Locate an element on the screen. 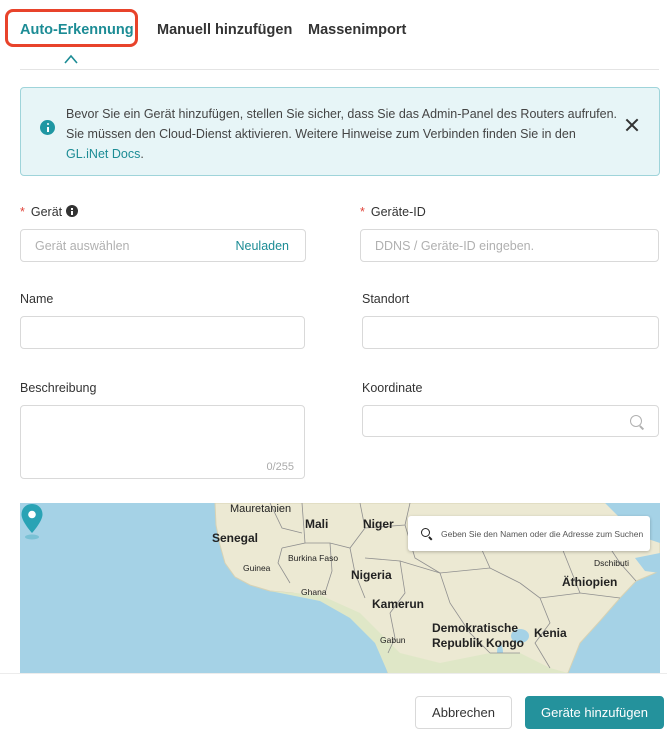 This screenshot has height=743, width=667. tab-massenimport: Massenimport is located at coordinates (357, 30).